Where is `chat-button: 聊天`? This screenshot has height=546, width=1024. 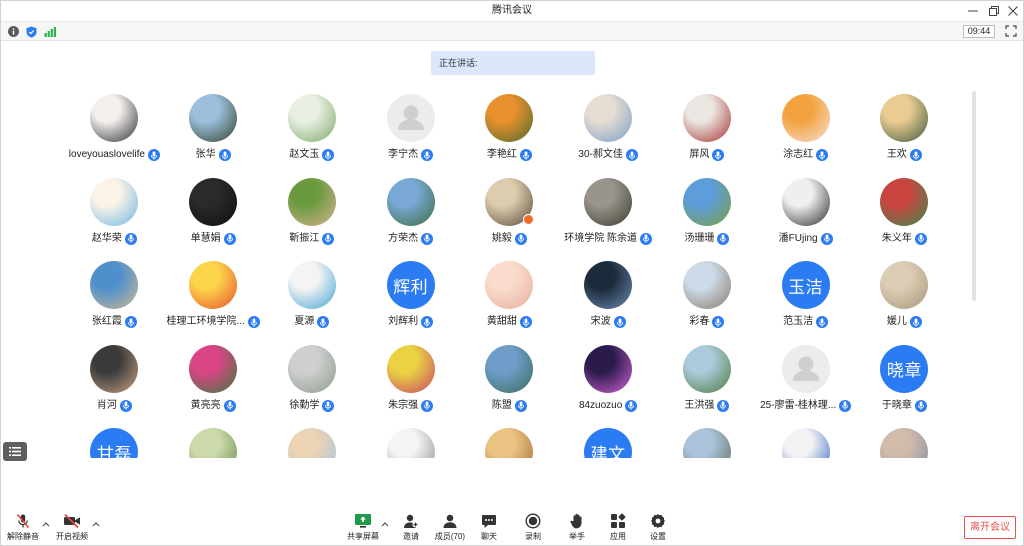 chat-button: 聊天 is located at coordinates (489, 528).